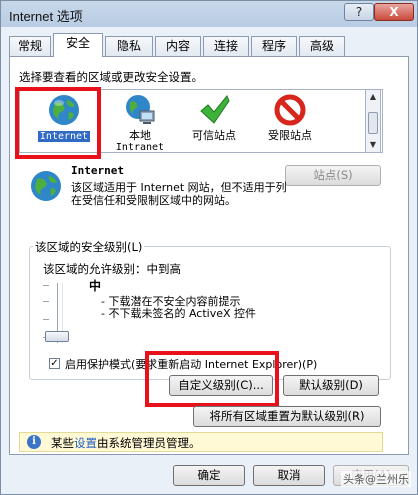 Image resolution: width=418 pixels, height=495 pixels. What do you see at coordinates (140, 109) in the screenshot?
I see `local-intranet-icon` at bounding box center [140, 109].